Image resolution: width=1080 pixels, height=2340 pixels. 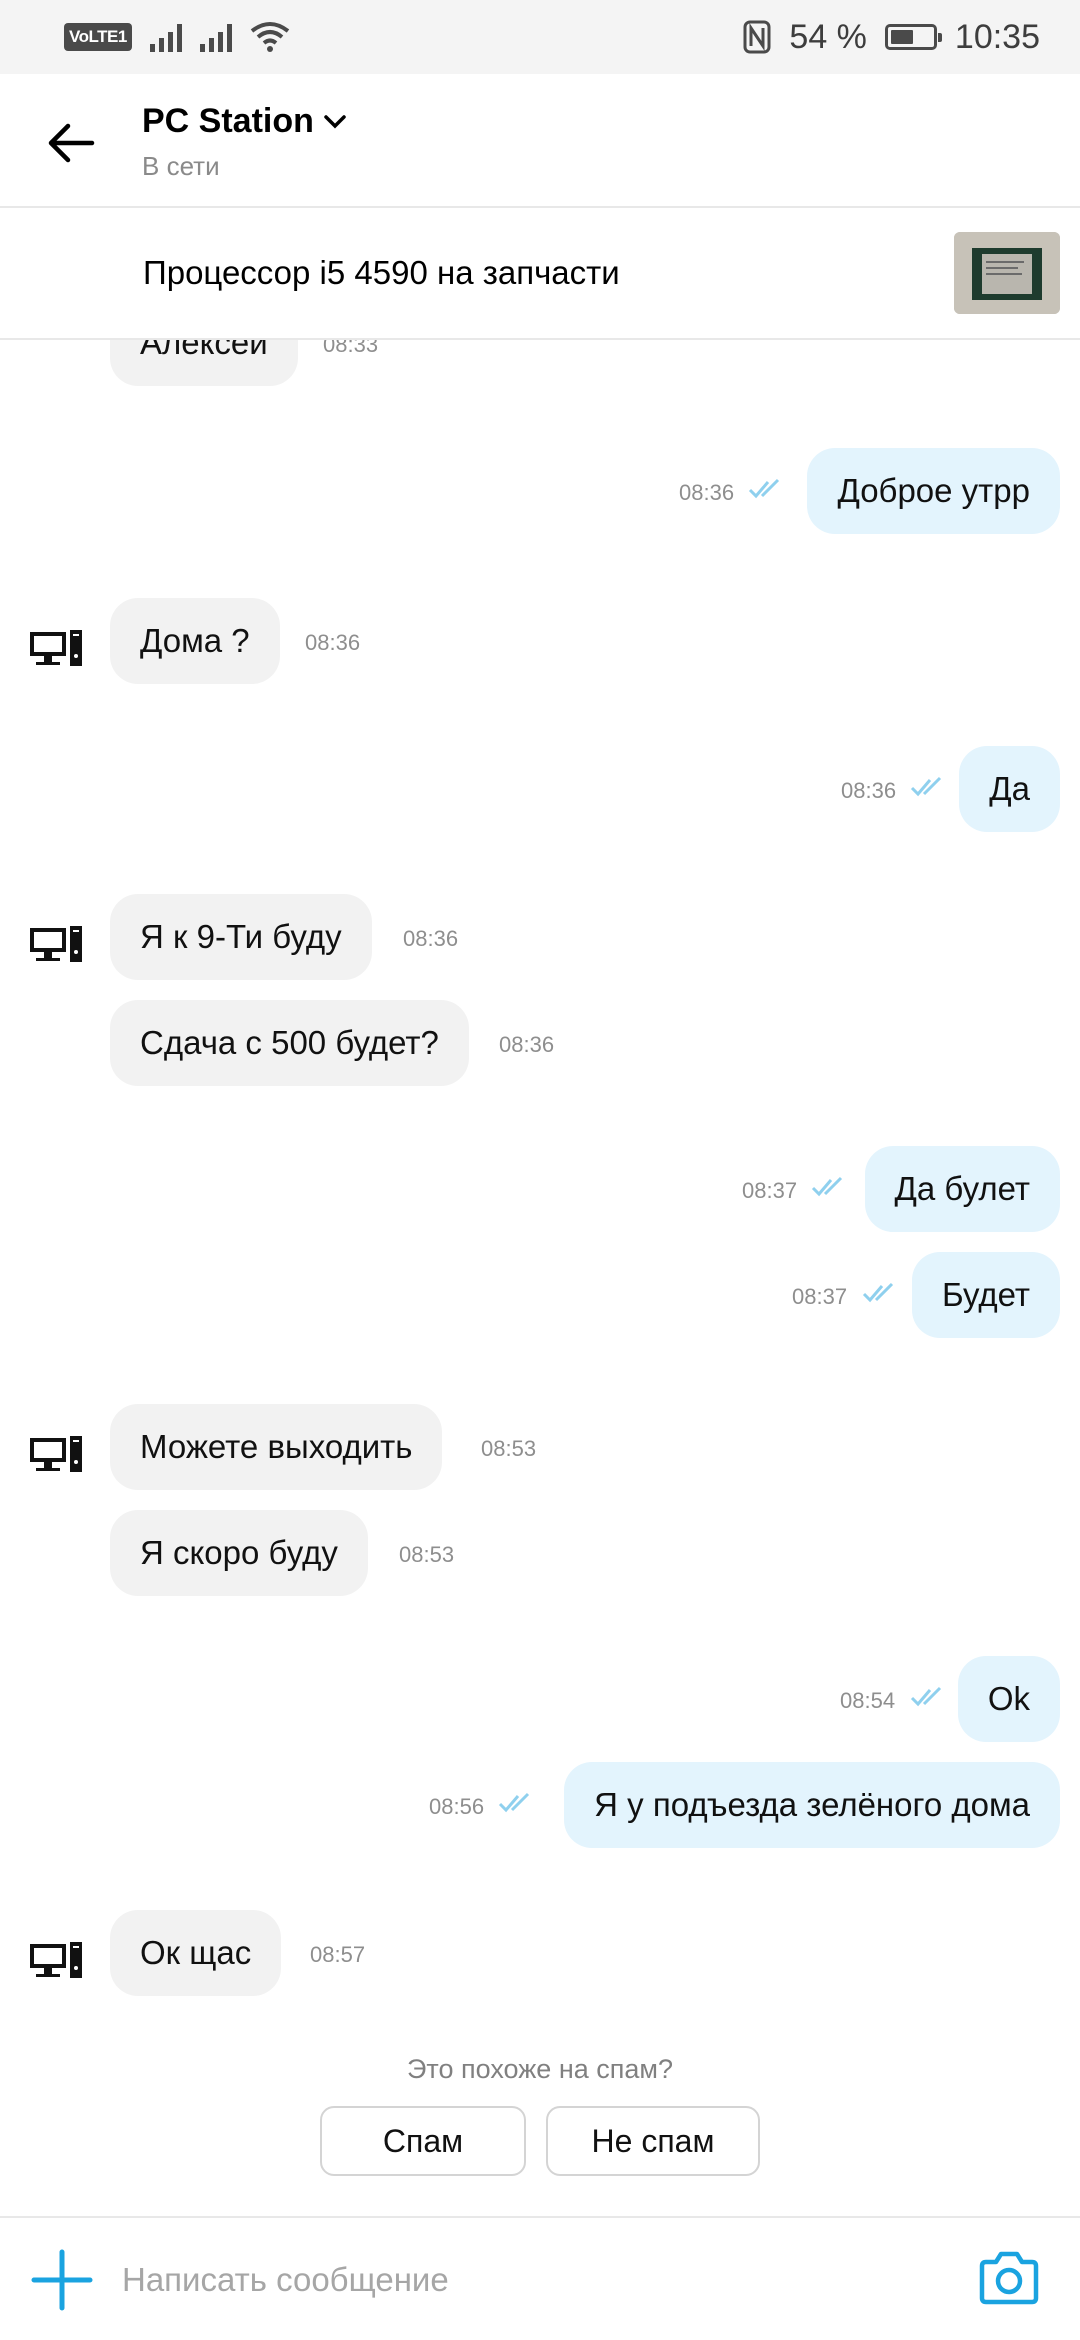 What do you see at coordinates (71, 143) in the screenshot?
I see `arrow-left-icon` at bounding box center [71, 143].